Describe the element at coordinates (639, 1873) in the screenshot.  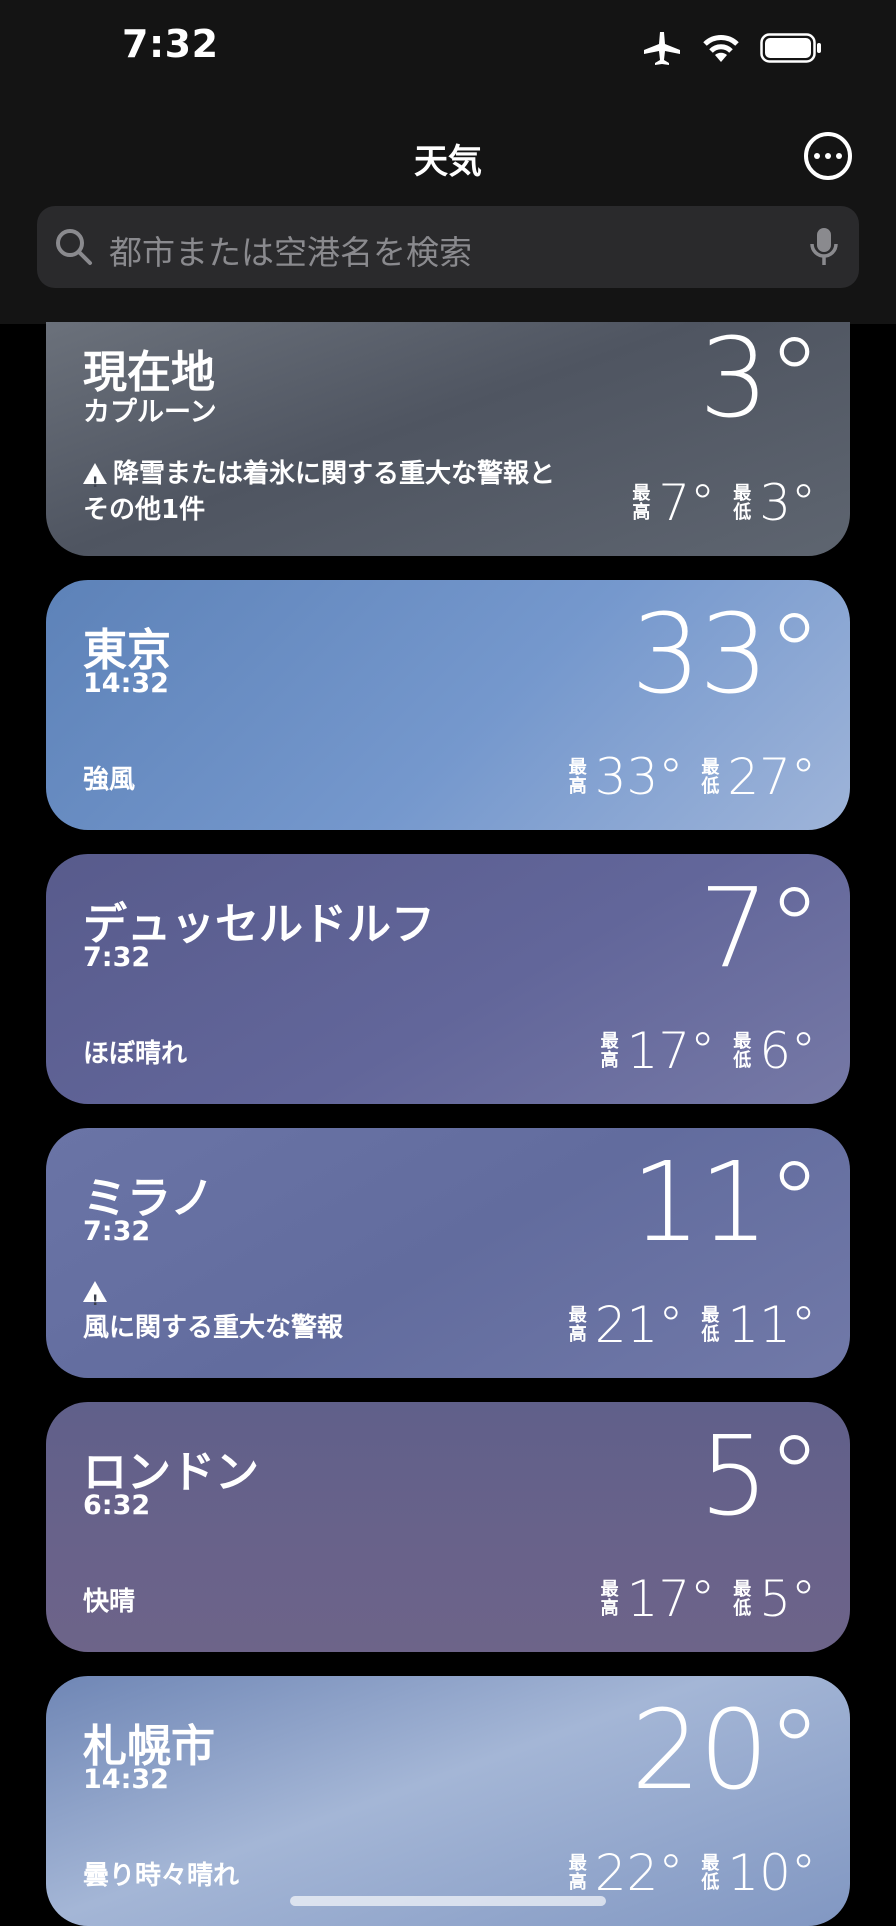
I see `high-temp: 22°` at that location.